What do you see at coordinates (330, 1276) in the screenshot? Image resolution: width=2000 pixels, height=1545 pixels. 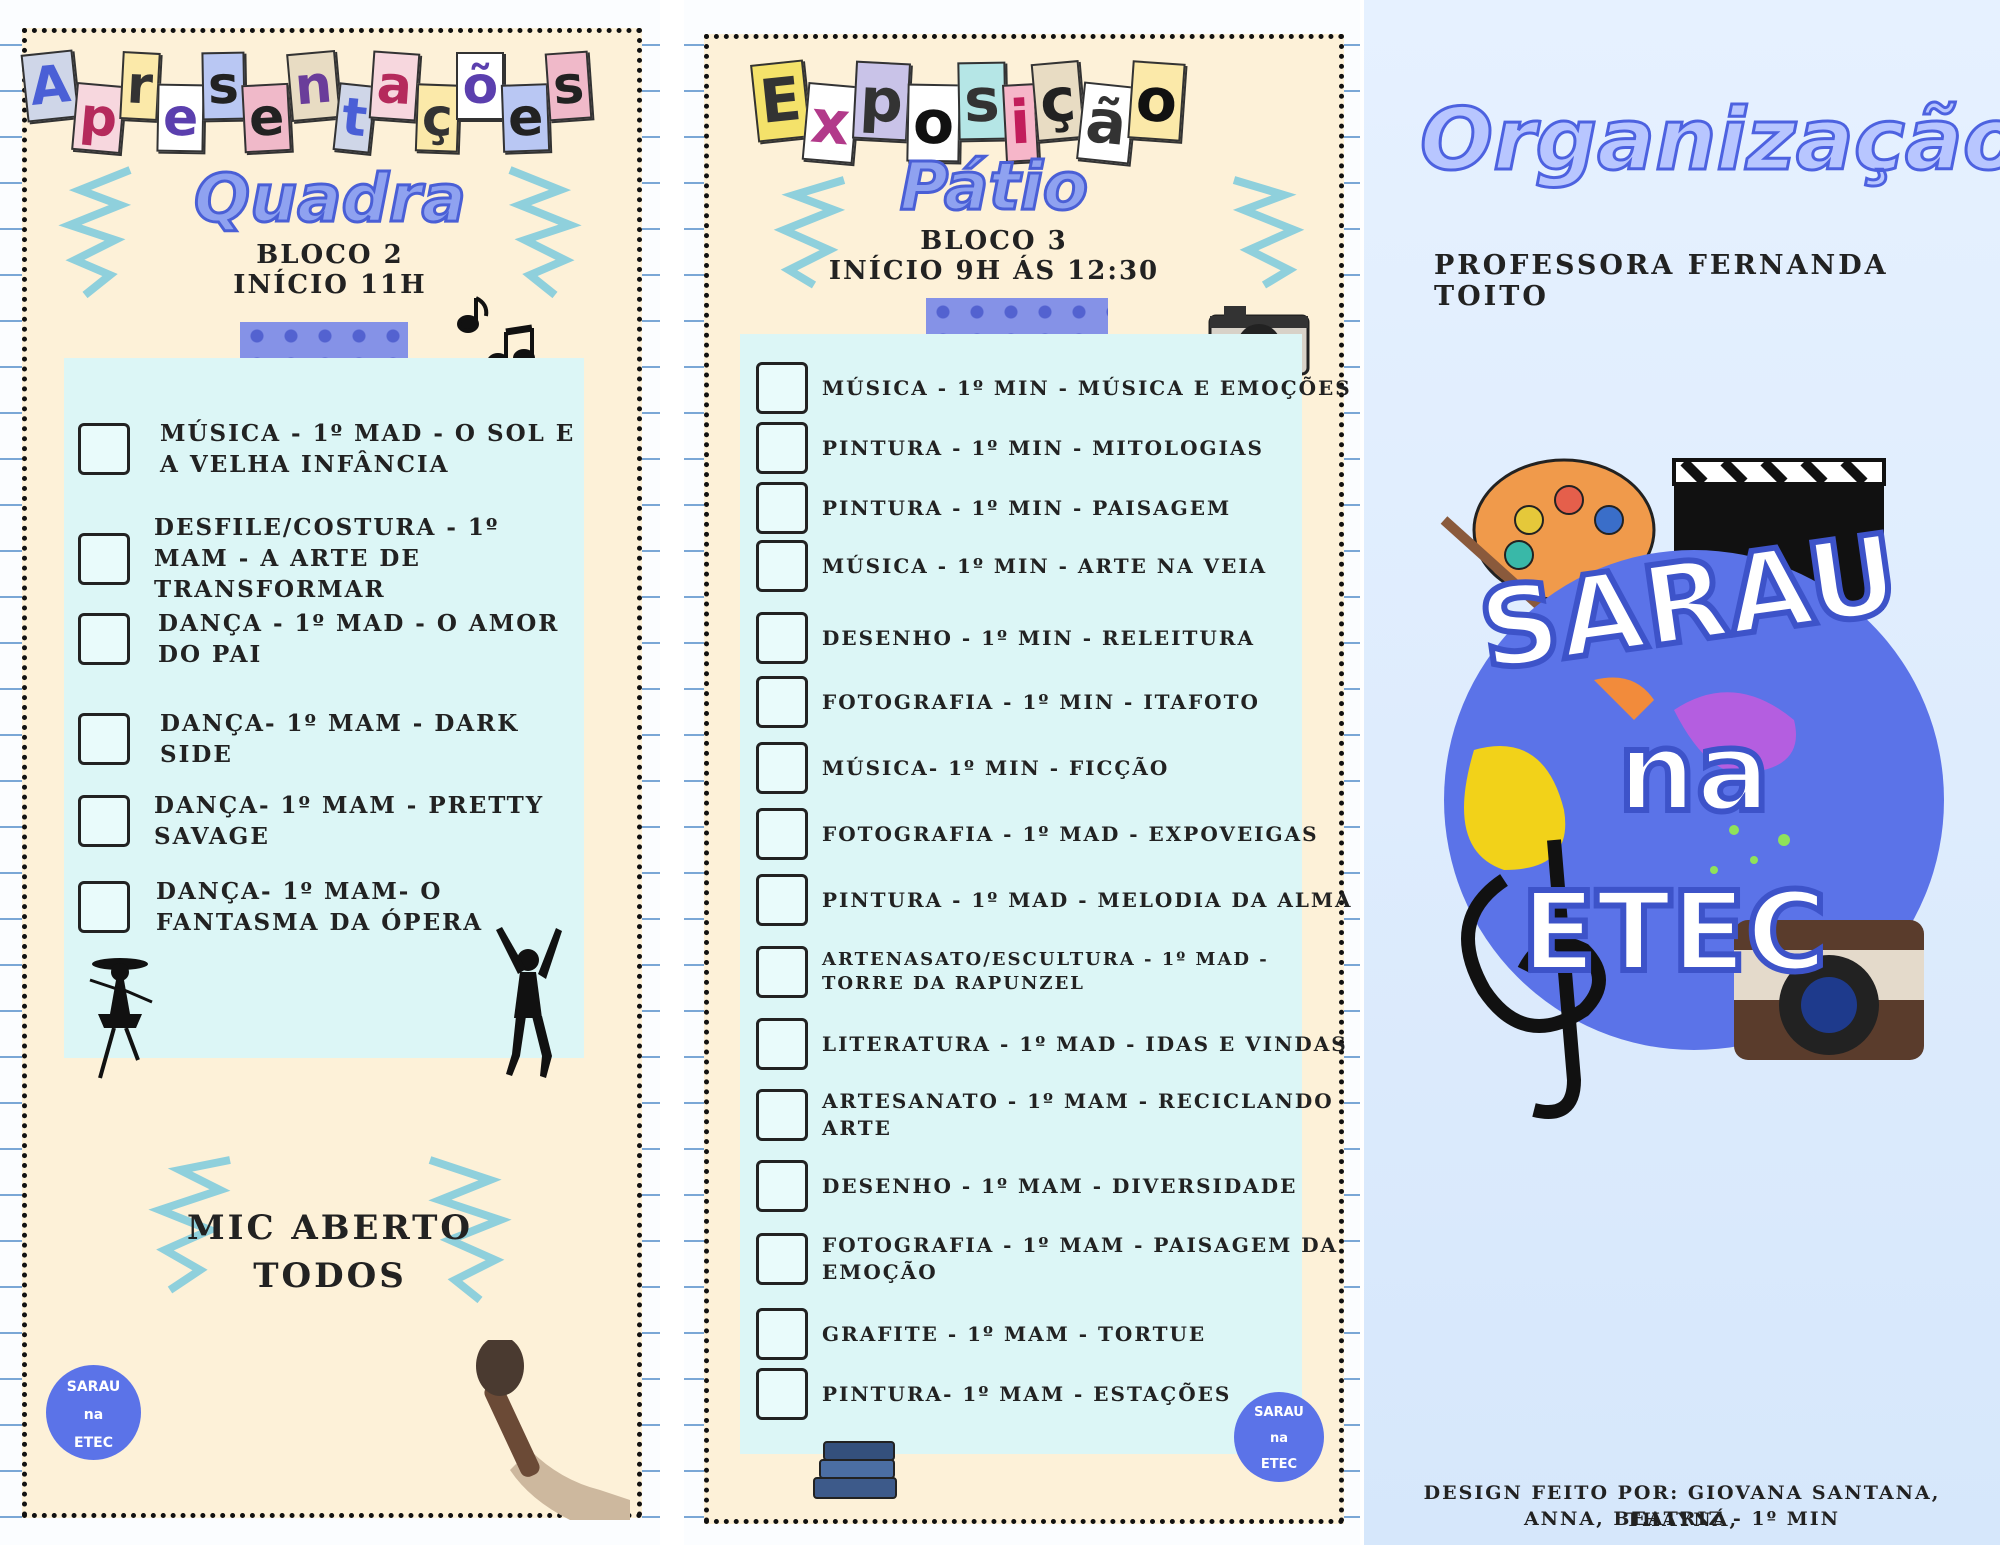 I see `todos-label: TODOS` at bounding box center [330, 1276].